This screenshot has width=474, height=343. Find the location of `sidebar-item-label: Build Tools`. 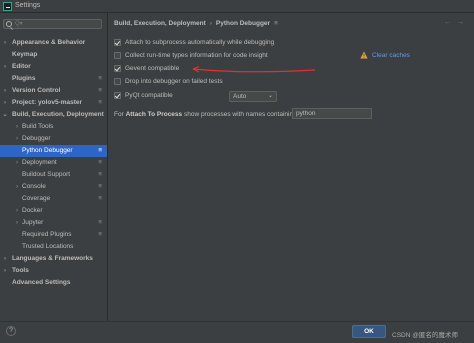

sidebar-item-label: Build Tools is located at coordinates (38, 126).